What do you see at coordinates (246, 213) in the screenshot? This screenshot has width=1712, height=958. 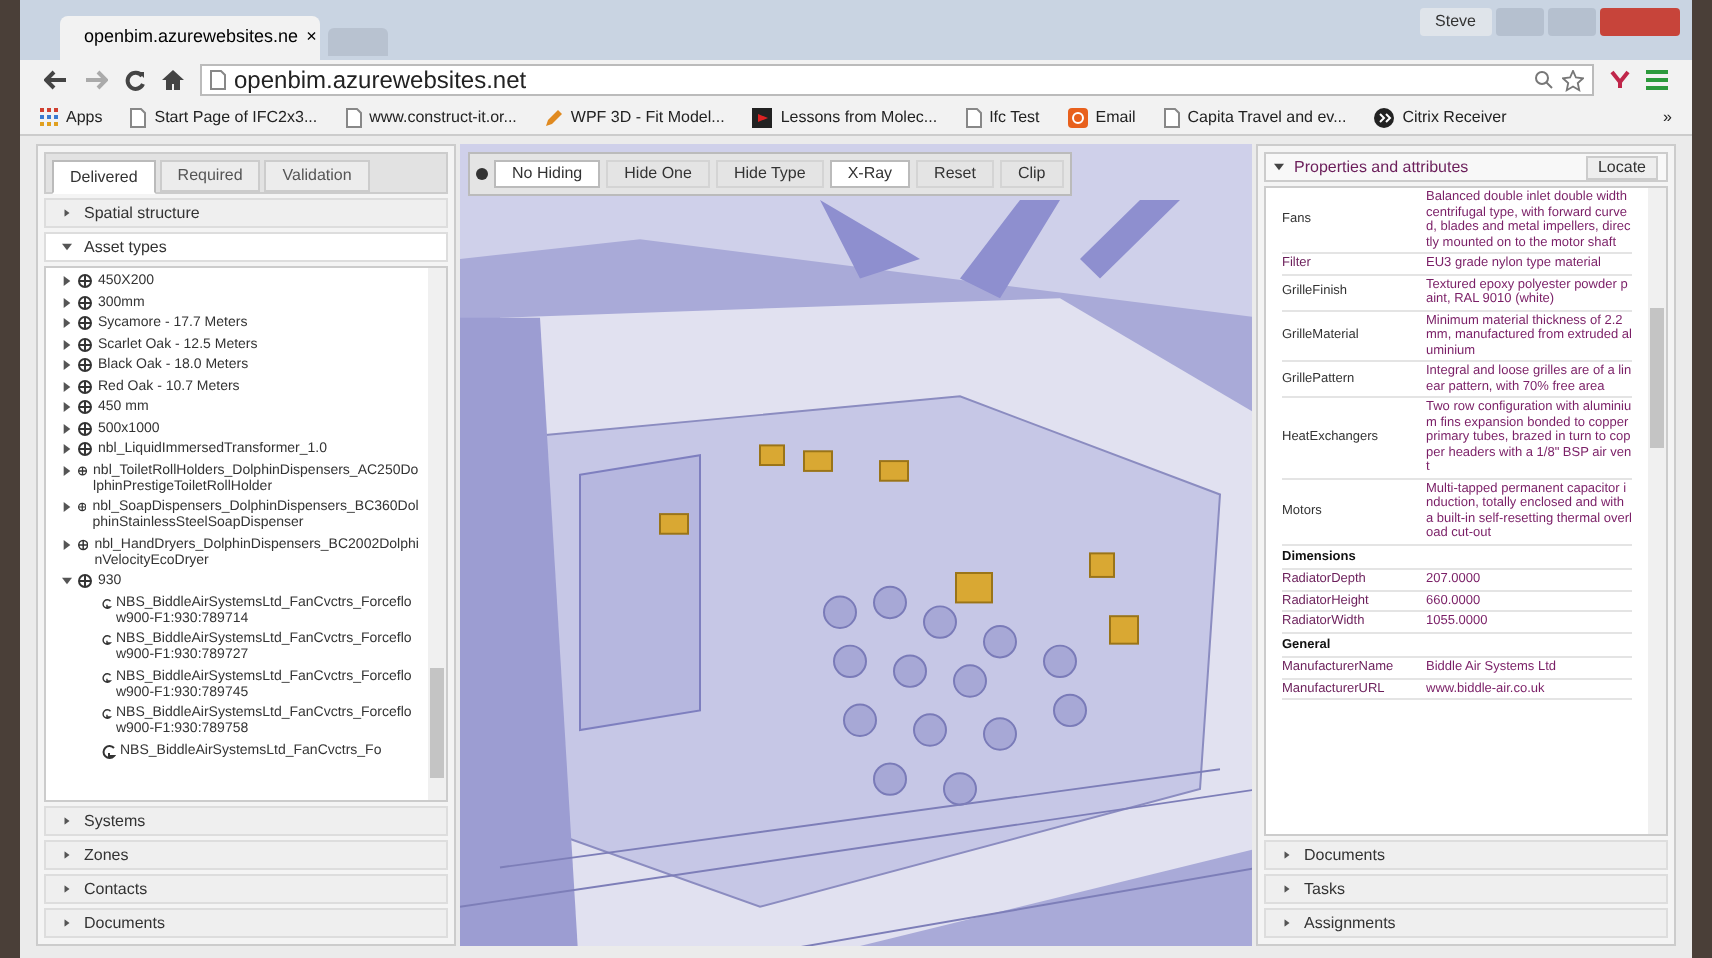 I see `accordion-header: Spatial structure` at bounding box center [246, 213].